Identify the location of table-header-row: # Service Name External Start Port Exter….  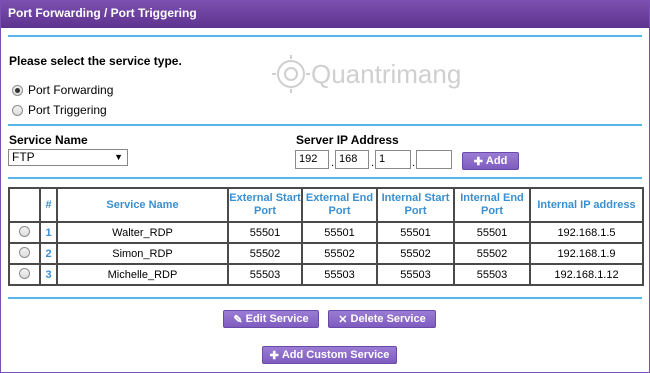
(326, 205).